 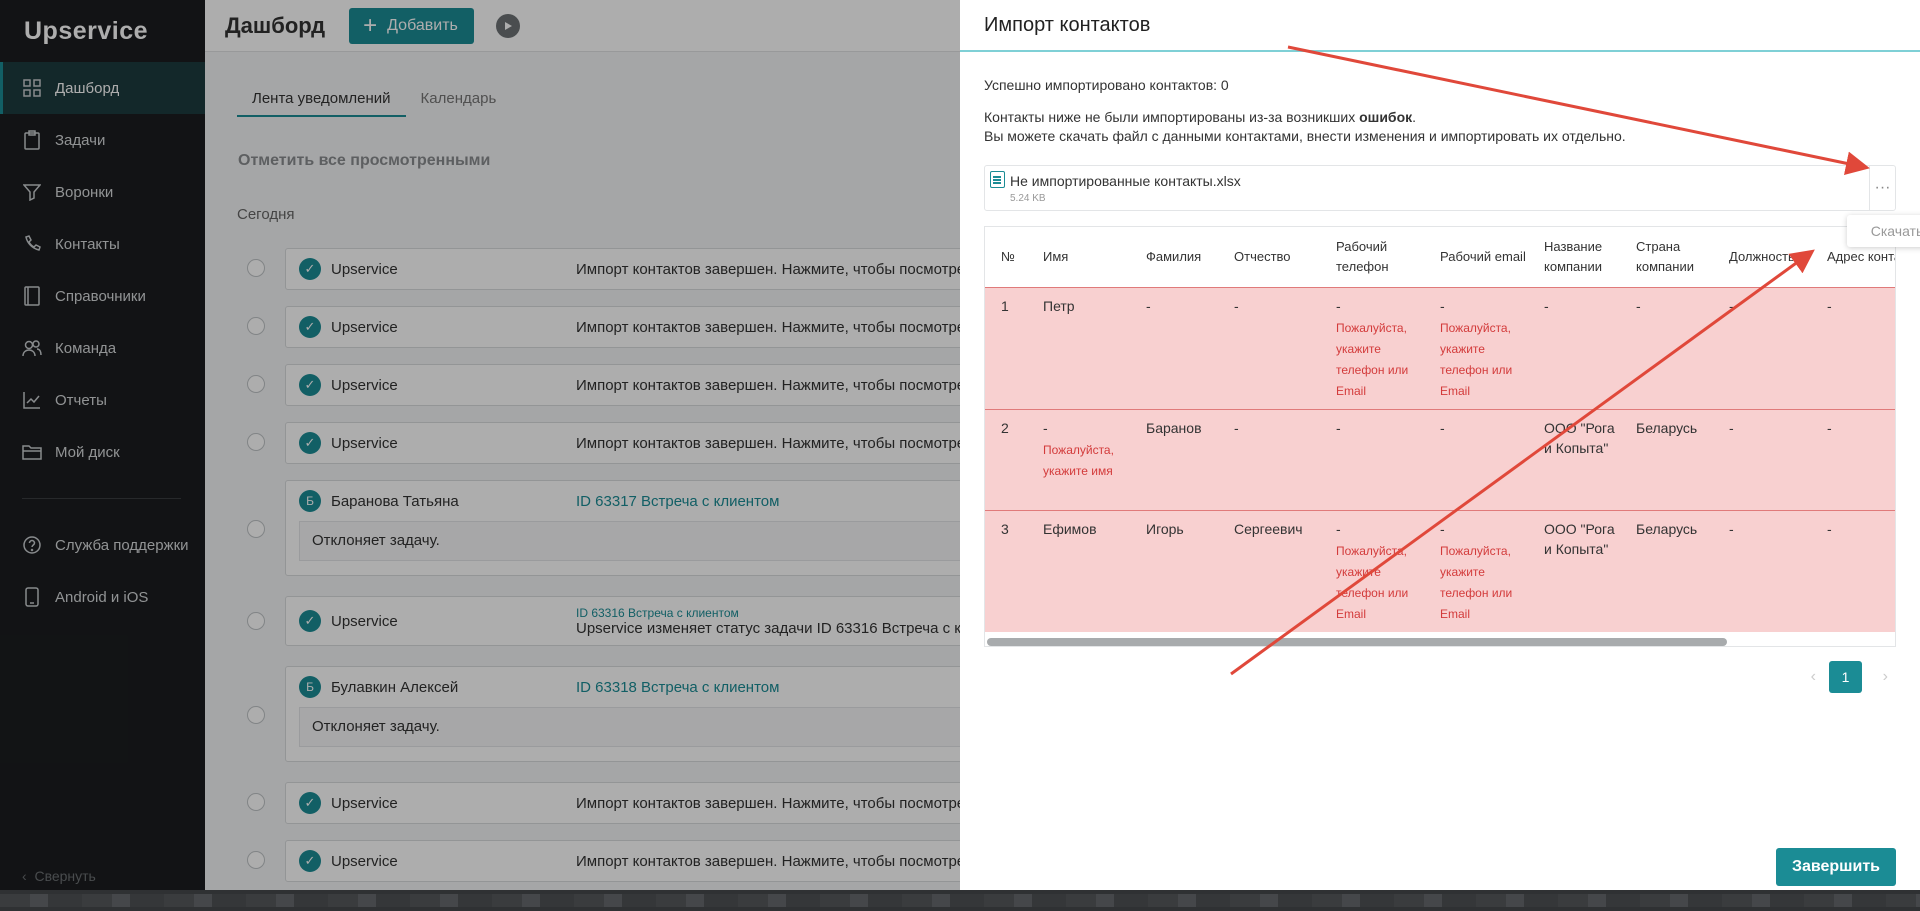 I want to click on column-header: Название компании, so click(x=1573, y=256).